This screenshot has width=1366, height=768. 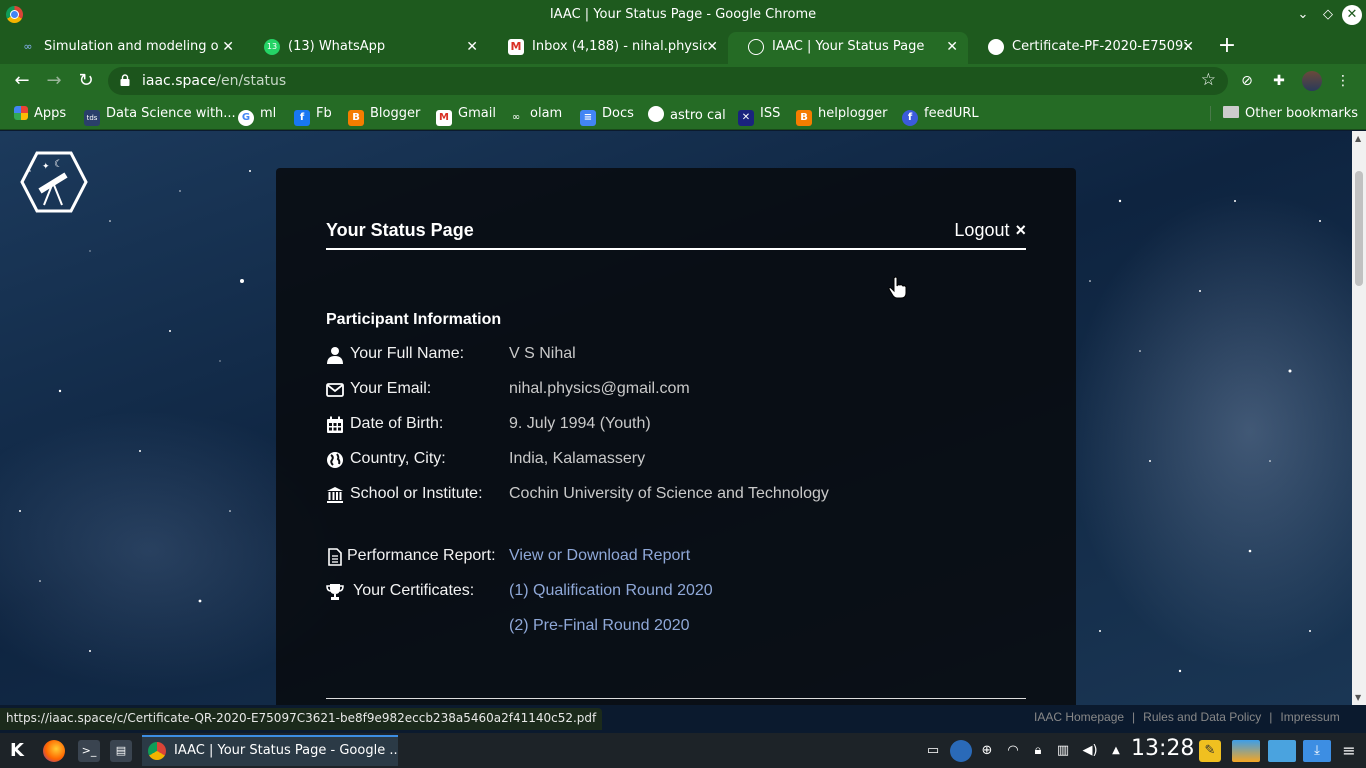 What do you see at coordinates (1358, 697) in the screenshot?
I see `scroll-down-icon: ▼` at bounding box center [1358, 697].